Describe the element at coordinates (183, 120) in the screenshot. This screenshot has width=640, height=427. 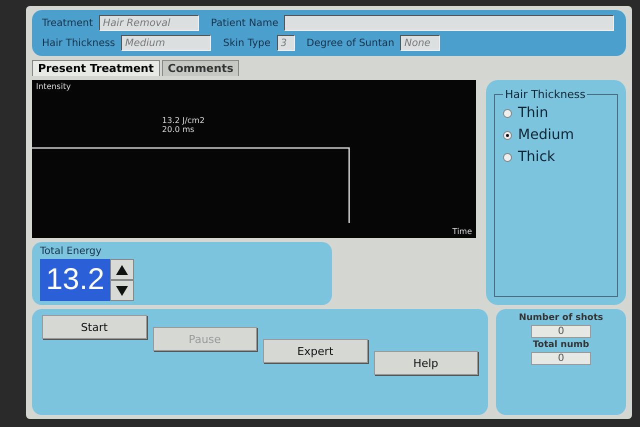
I see `energy-readout: 13.2 J/cm2` at that location.